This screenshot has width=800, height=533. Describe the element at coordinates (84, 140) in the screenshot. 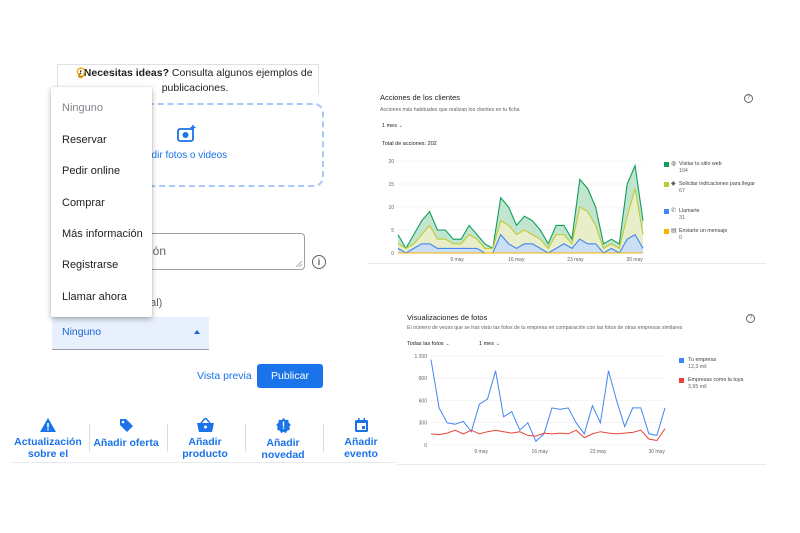

I see `menu-item-reservar: Reservar` at that location.